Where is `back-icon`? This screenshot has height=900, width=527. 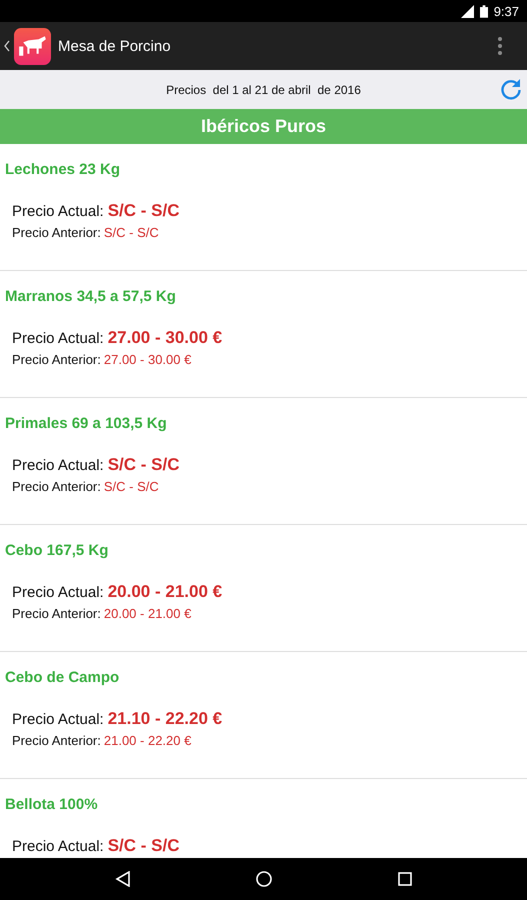
back-icon is located at coordinates (7, 46).